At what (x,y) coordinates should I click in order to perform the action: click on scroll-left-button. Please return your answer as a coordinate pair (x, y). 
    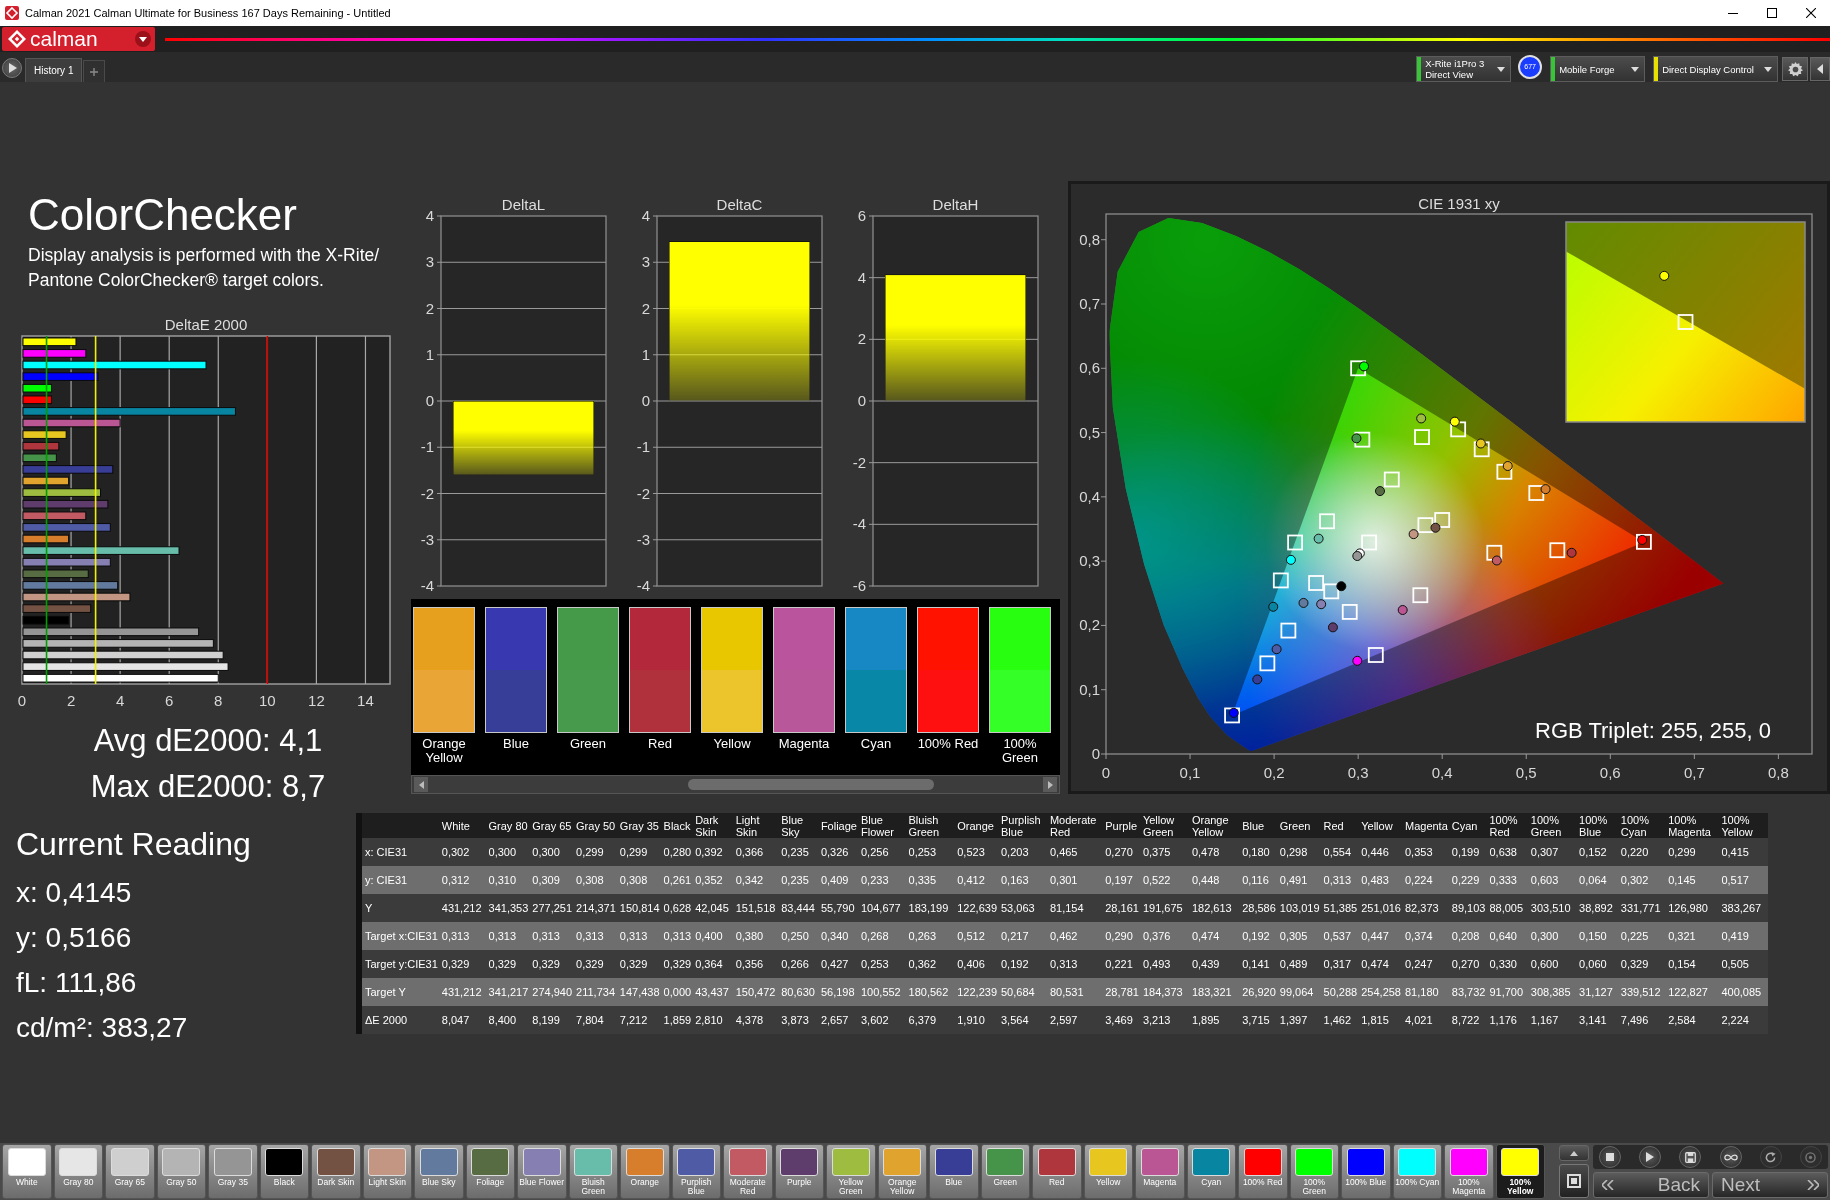
    Looking at the image, I should click on (421, 784).